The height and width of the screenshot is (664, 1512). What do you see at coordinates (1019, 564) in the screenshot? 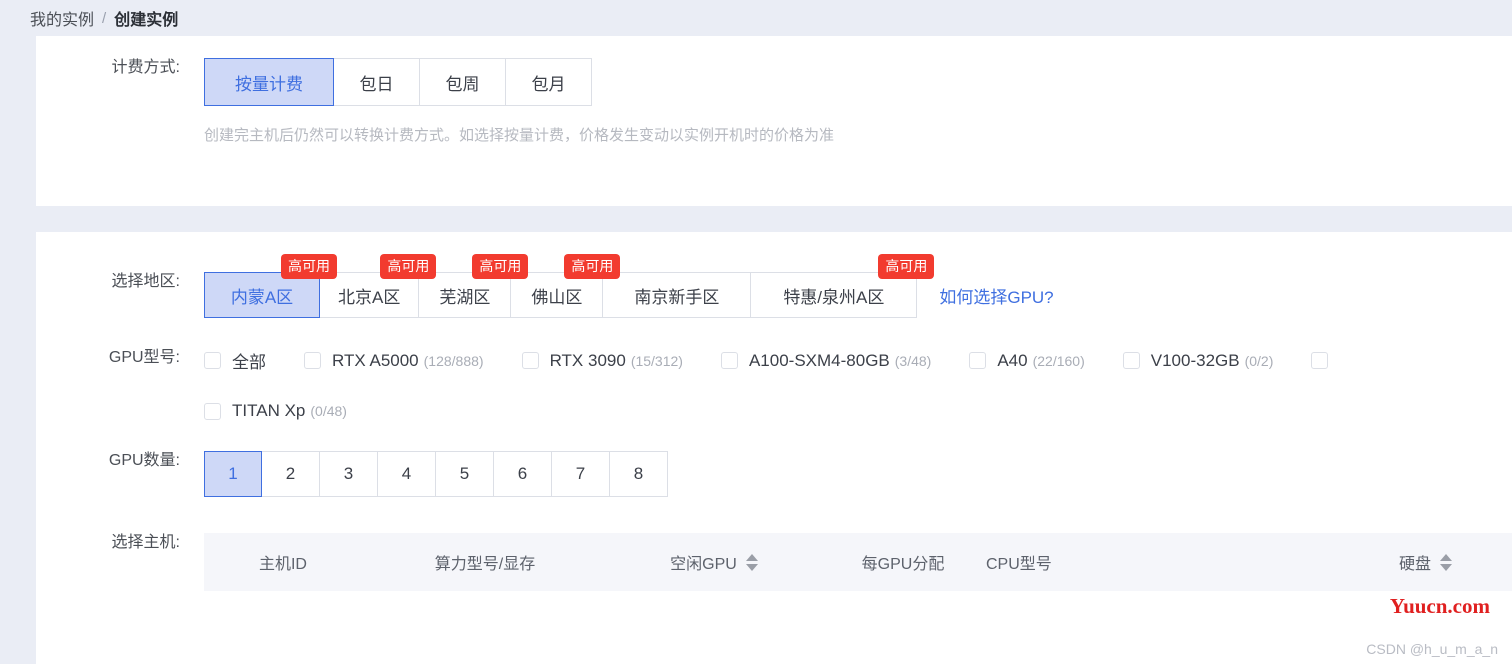
I see `column-header-label: CPU型号` at bounding box center [1019, 564].